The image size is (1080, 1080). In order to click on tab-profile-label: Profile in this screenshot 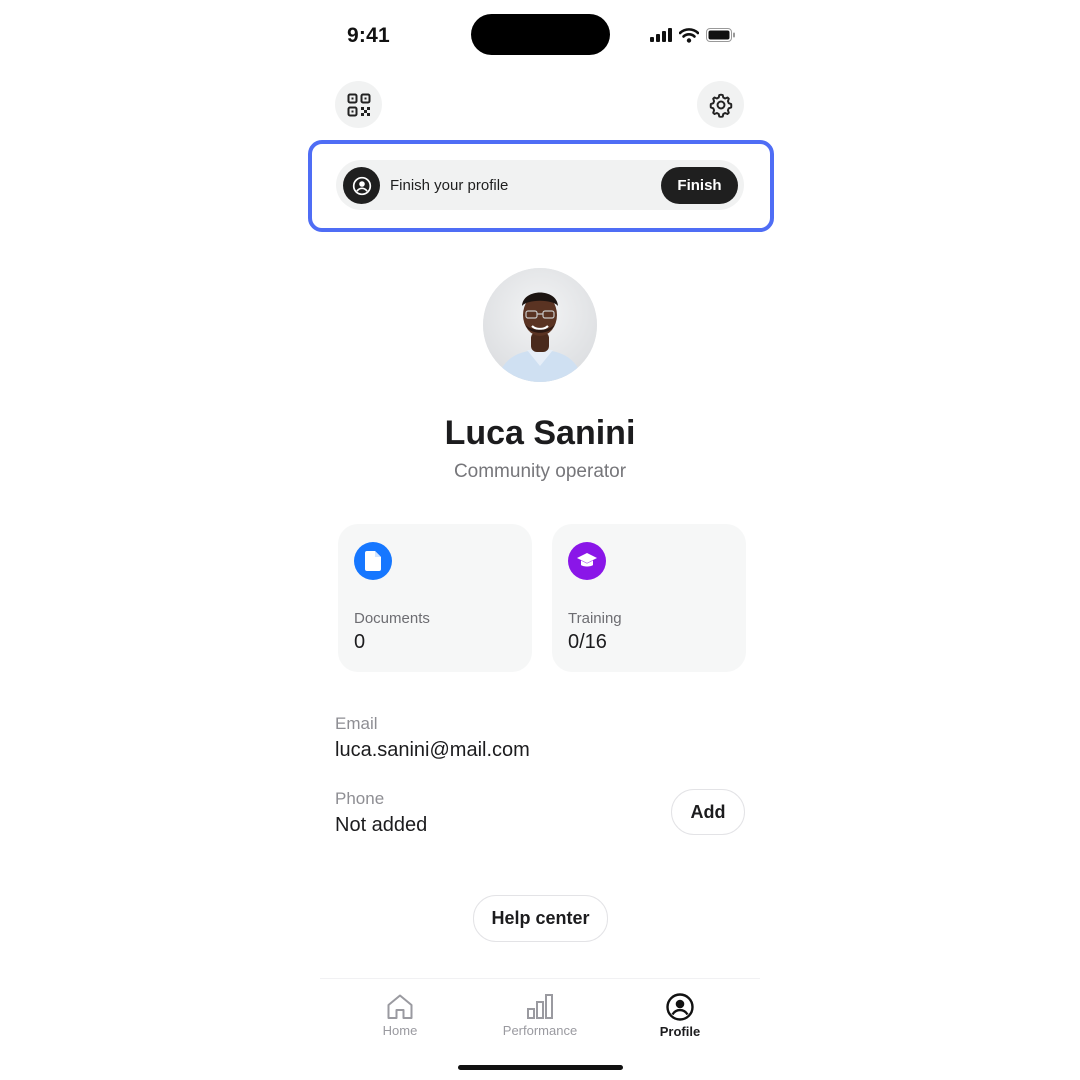, I will do `click(680, 1031)`.